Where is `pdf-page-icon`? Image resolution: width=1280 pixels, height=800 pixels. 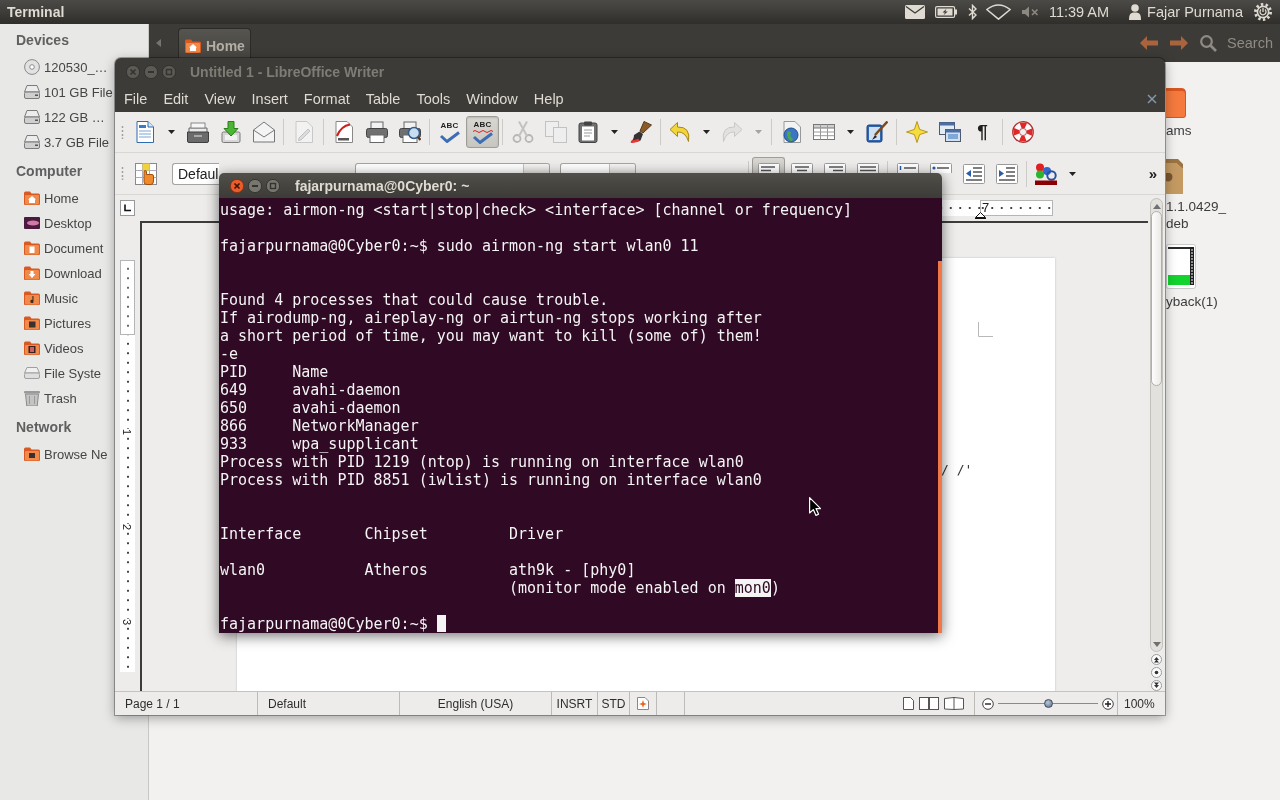
pdf-page-icon is located at coordinates (343, 132).